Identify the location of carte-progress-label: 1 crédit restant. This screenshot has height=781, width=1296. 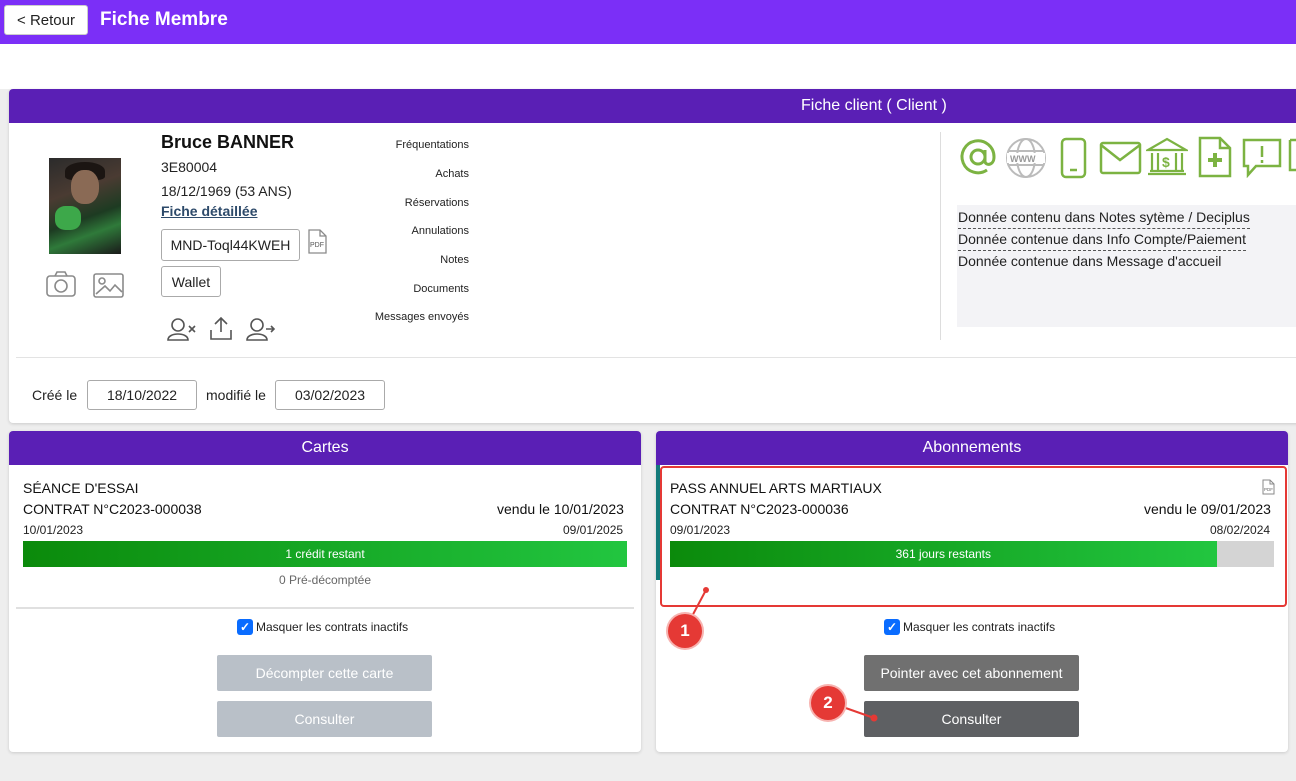
(325, 554).